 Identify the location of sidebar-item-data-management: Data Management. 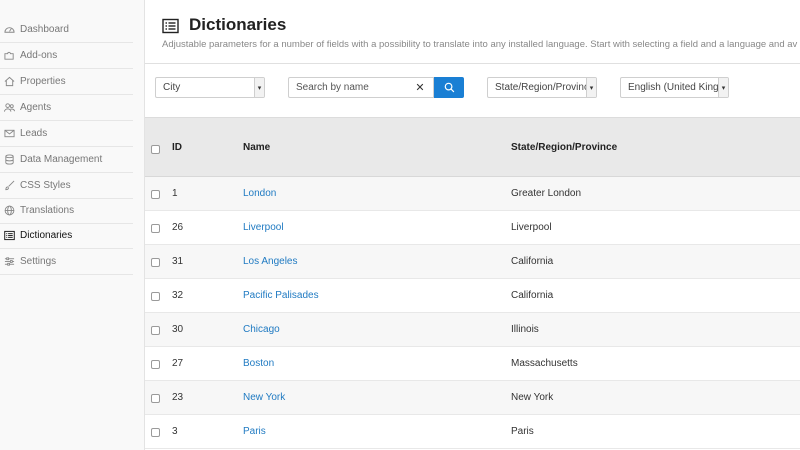
(66, 160).